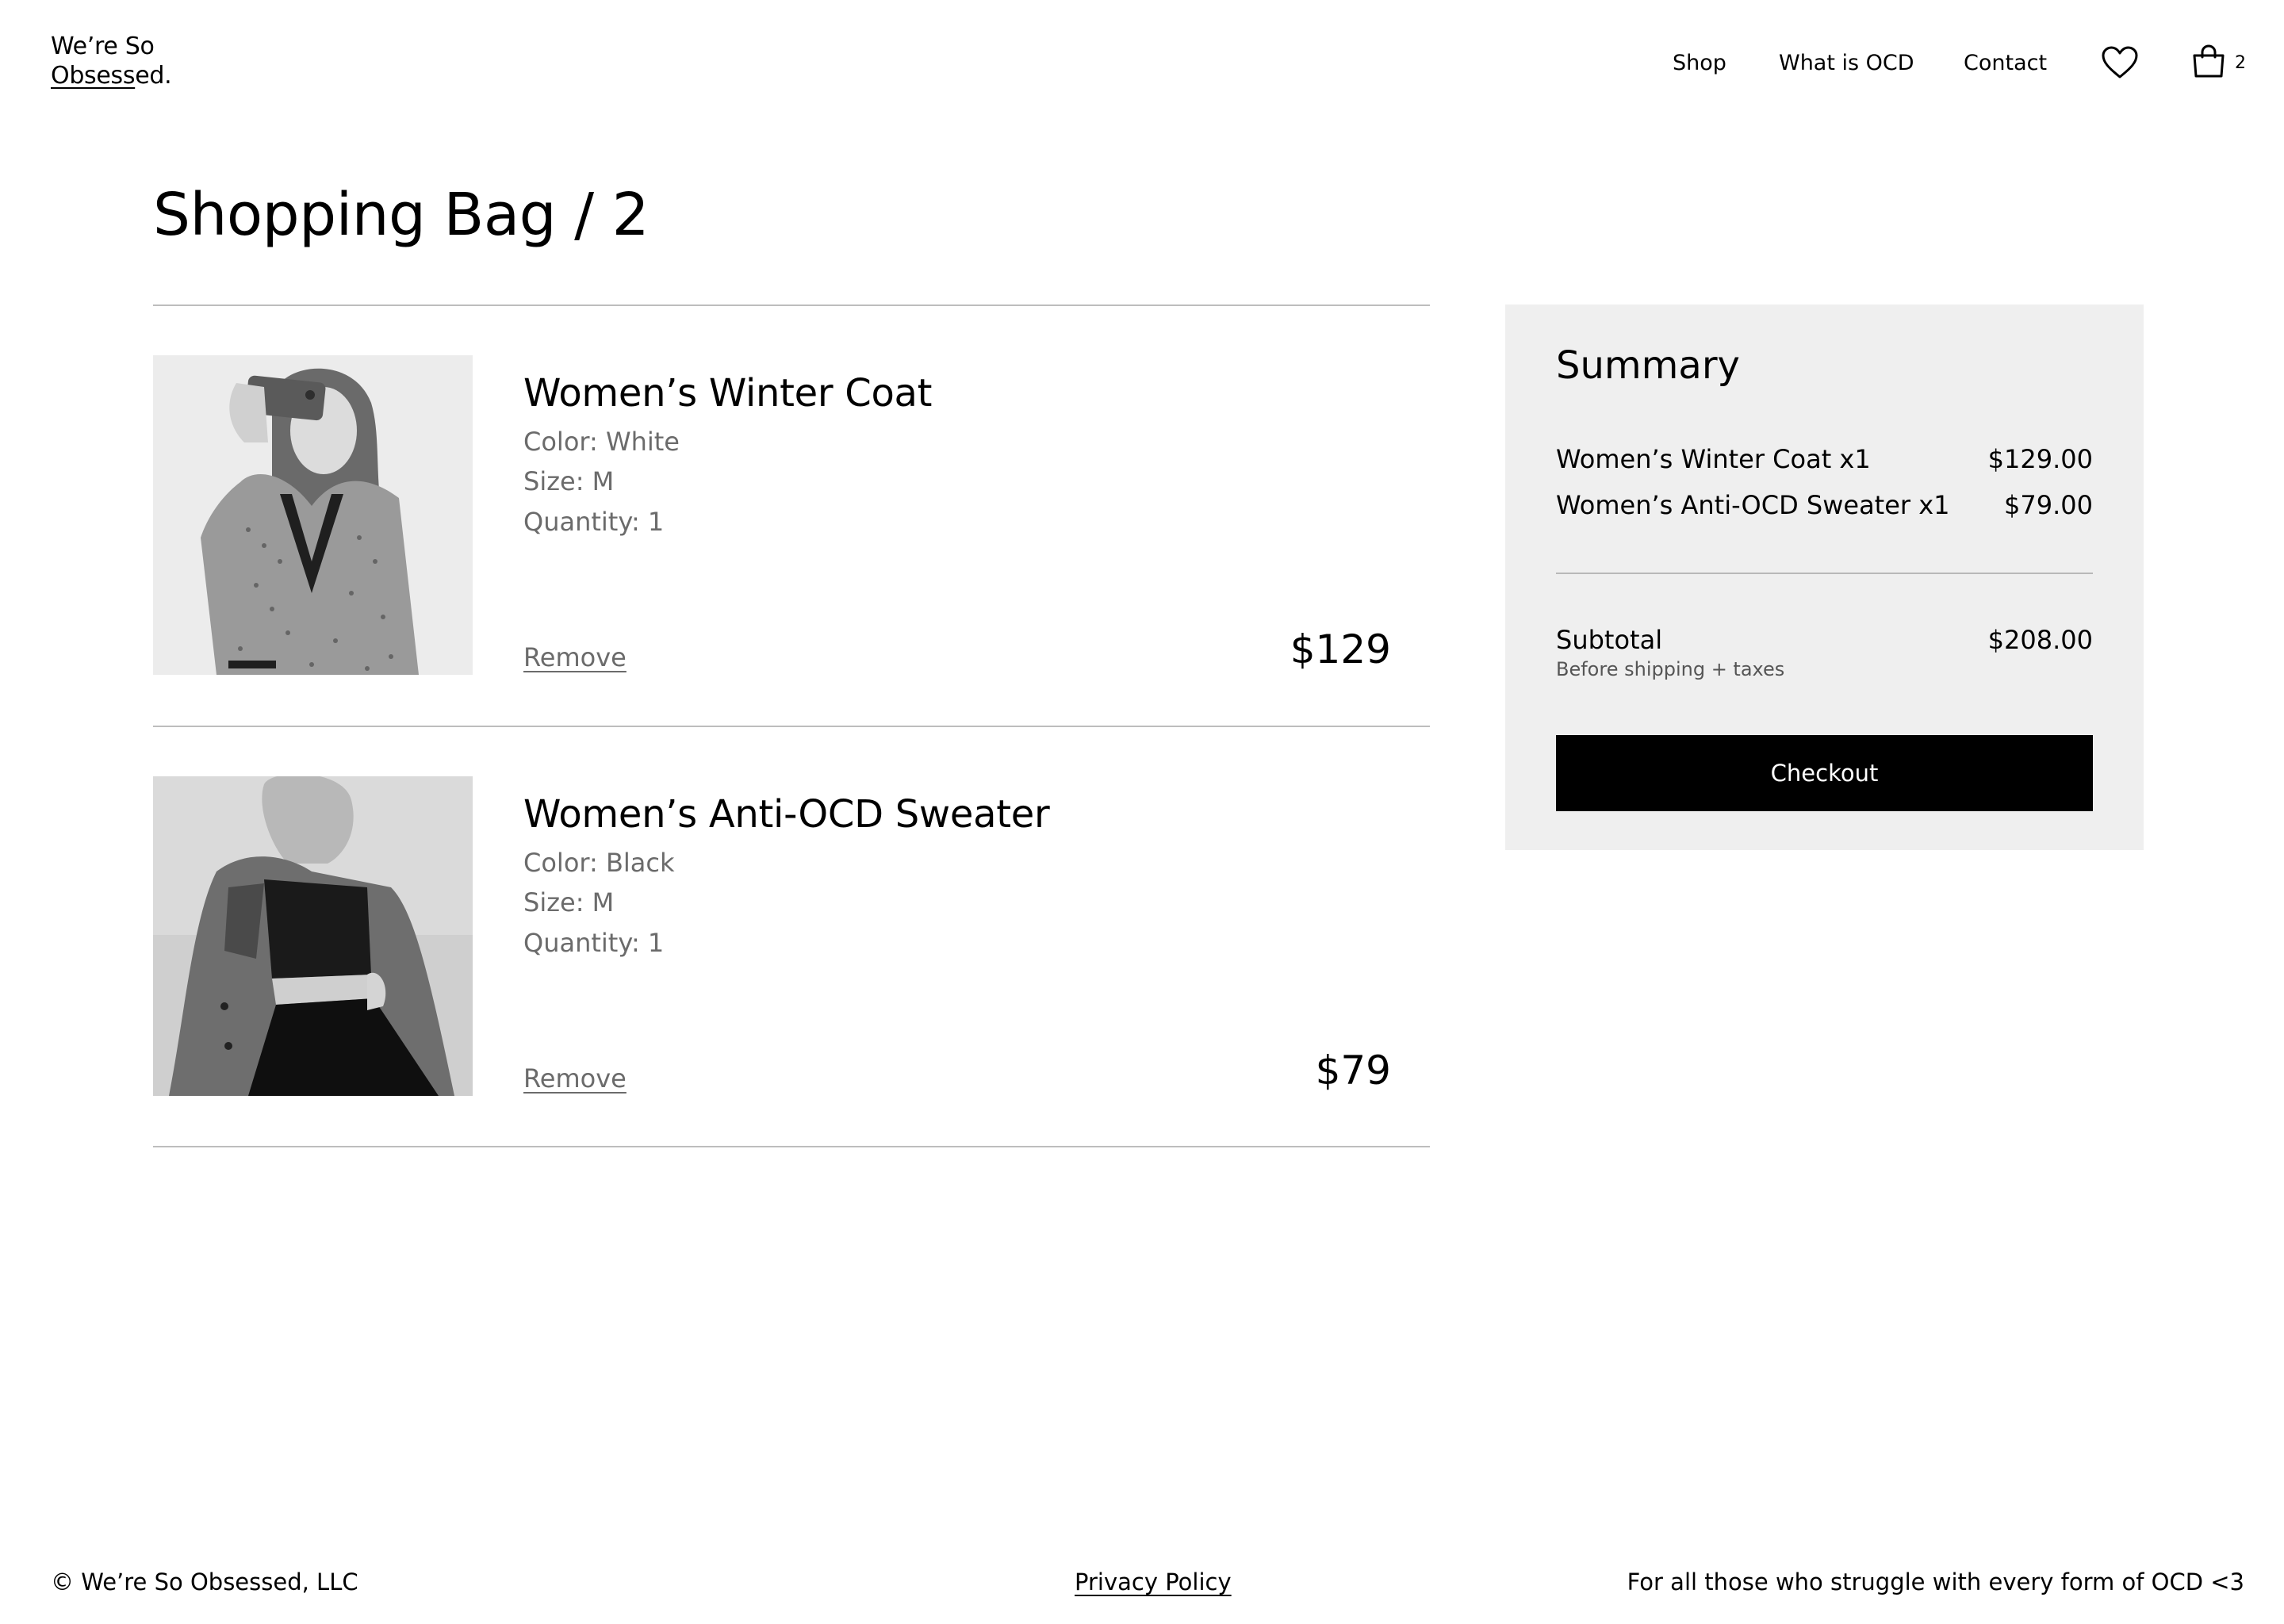 The width and height of the screenshot is (2284, 1624). I want to click on bag-count-badge: 2, so click(2240, 63).